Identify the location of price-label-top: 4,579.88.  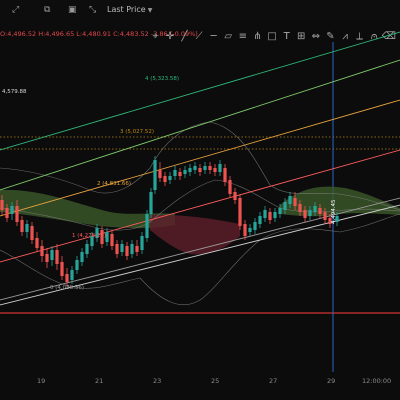
(14, 92).